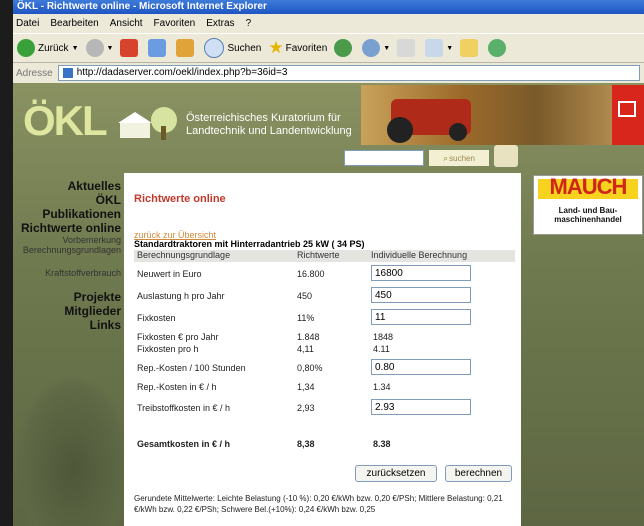  What do you see at coordinates (306, 444) in the screenshot?
I see `row-value: 8,38` at bounding box center [306, 444].